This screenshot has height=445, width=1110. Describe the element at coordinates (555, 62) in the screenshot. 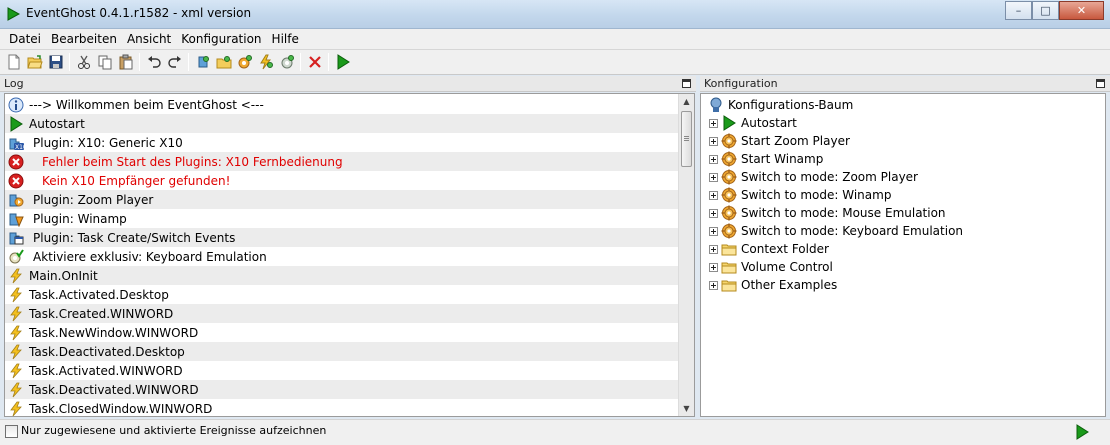

I see `toolbar` at that location.